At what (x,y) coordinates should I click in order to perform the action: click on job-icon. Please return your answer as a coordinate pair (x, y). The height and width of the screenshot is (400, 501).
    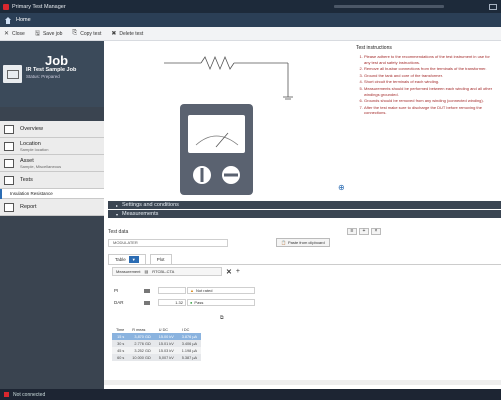
    Looking at the image, I should click on (12, 74).